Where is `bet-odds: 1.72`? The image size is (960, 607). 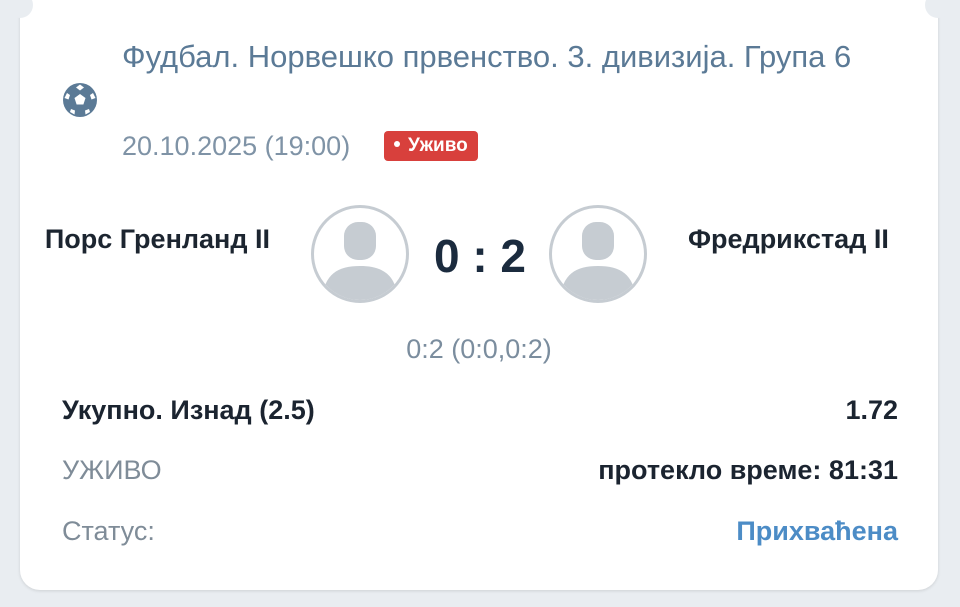 bet-odds: 1.72 is located at coordinates (871, 410).